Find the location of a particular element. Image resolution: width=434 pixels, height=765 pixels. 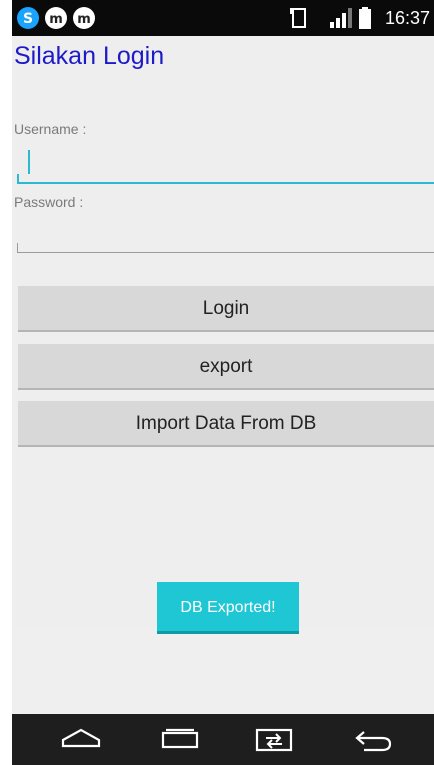

text-cursor is located at coordinates (29, 162).